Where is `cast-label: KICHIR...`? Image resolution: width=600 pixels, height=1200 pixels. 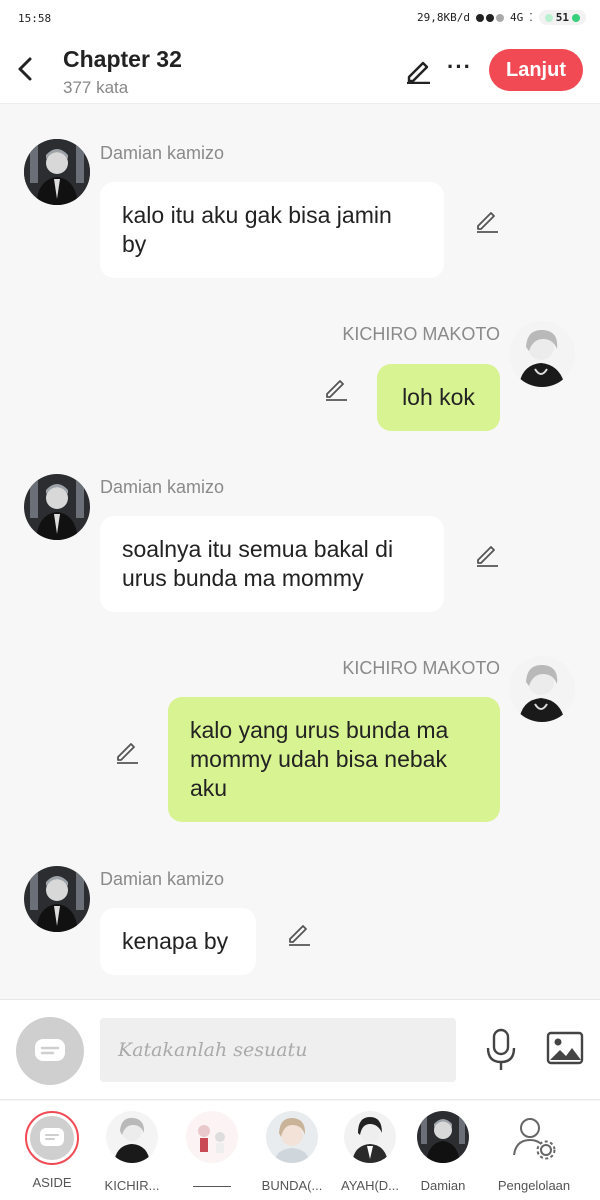 cast-label: KICHIR... is located at coordinates (132, 1185).